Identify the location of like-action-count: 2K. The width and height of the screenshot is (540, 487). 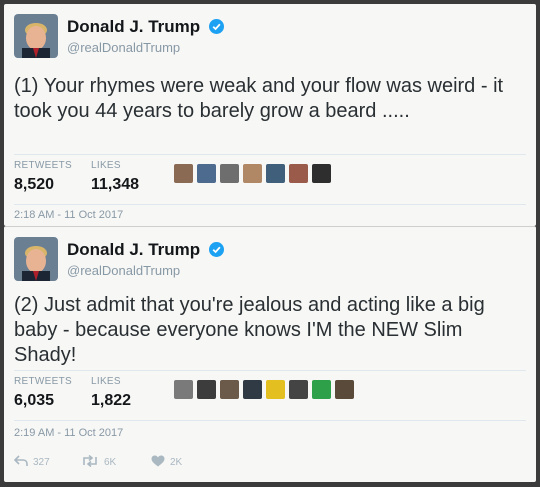
(176, 462).